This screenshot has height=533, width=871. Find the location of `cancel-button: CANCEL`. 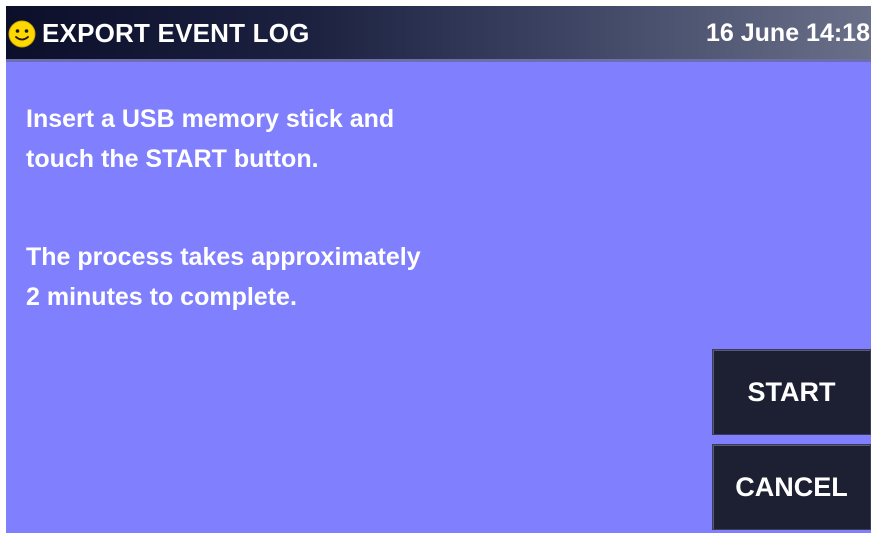

cancel-button: CANCEL is located at coordinates (791, 487).